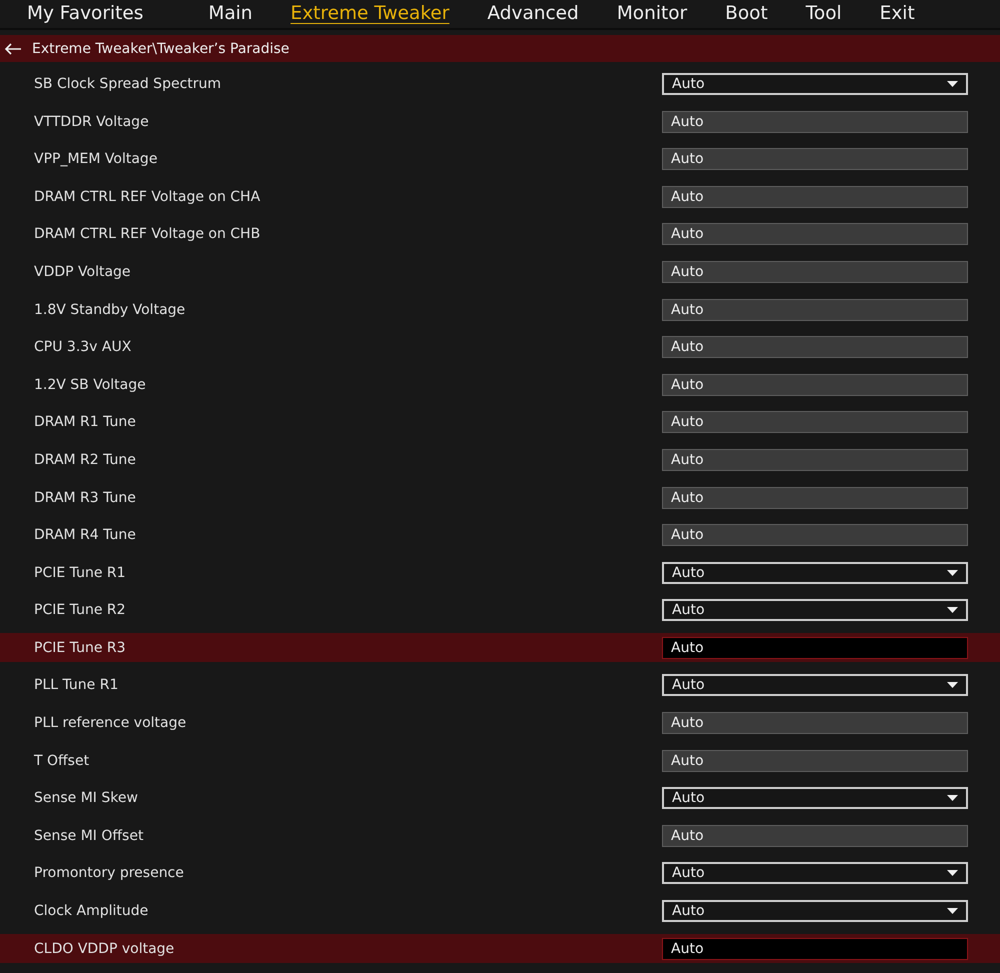 The height and width of the screenshot is (973, 1000). I want to click on setting-label: SB Clock Spread Spectrum, so click(128, 84).